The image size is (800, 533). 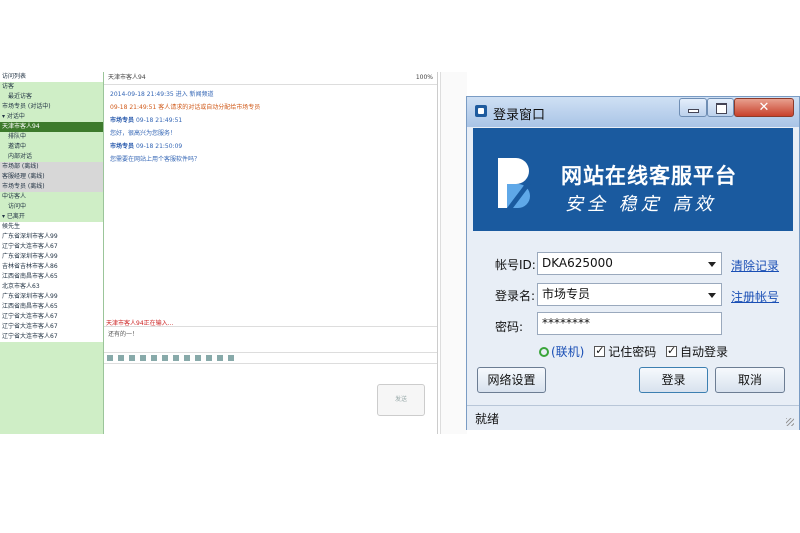 I want to click on tree-item-label: 市场专员 (对话中), so click(x=26, y=106).